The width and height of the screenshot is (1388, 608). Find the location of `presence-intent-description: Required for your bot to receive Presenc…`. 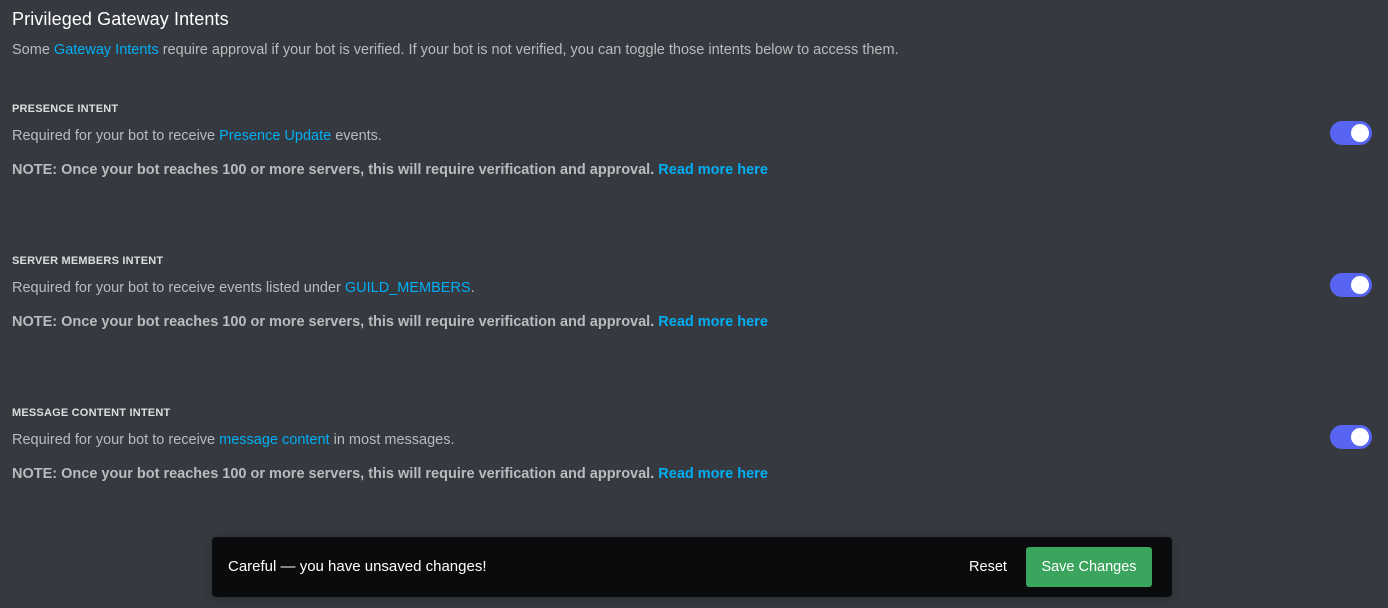

presence-intent-description: Required for your bot to receive Presenc… is located at coordinates (197, 136).